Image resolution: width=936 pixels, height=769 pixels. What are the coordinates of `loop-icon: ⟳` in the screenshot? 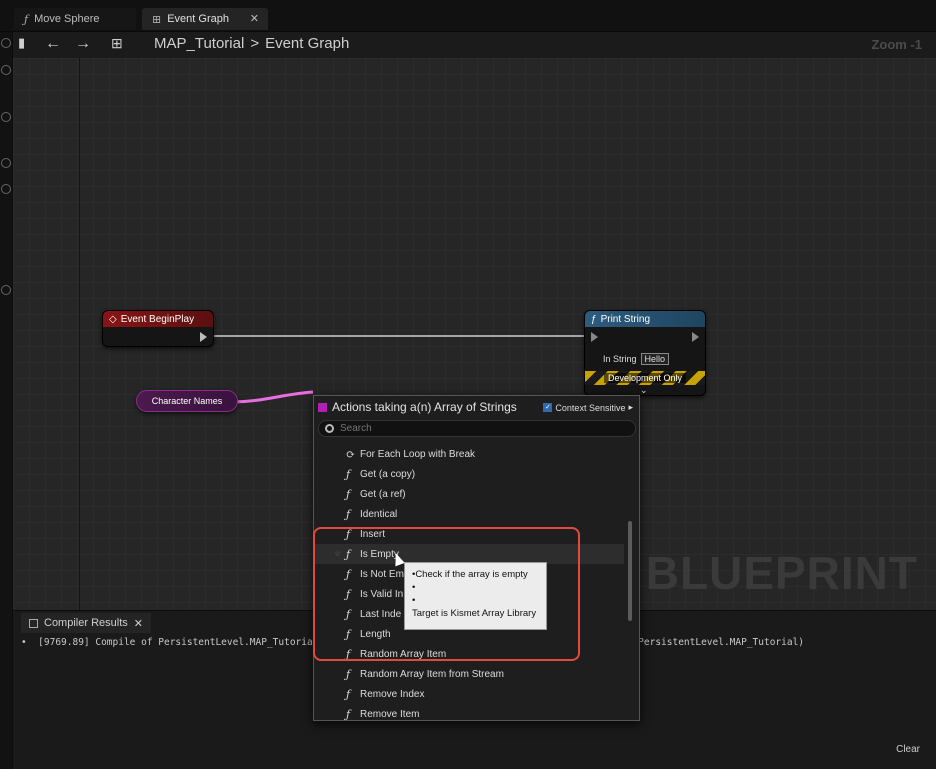 It's located at (351, 454).